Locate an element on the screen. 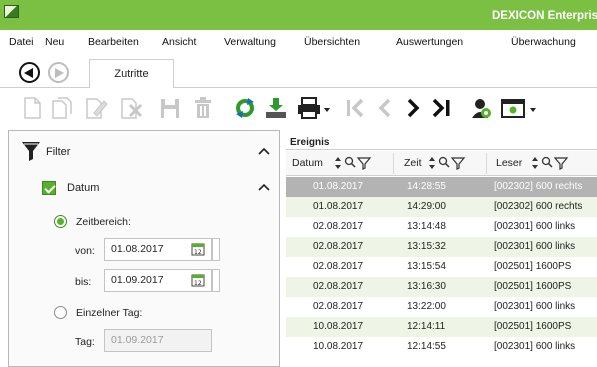  einzelner-tag-label: Einzelner Tag: is located at coordinates (109, 313).